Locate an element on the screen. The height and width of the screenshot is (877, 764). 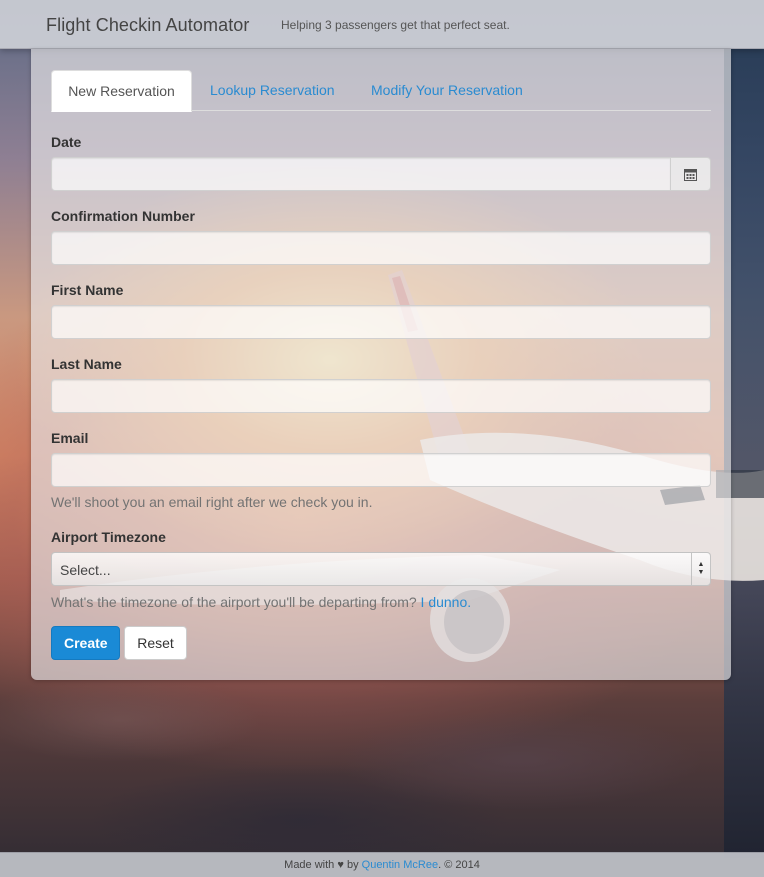
footer-prefix: Made with is located at coordinates (309, 865).